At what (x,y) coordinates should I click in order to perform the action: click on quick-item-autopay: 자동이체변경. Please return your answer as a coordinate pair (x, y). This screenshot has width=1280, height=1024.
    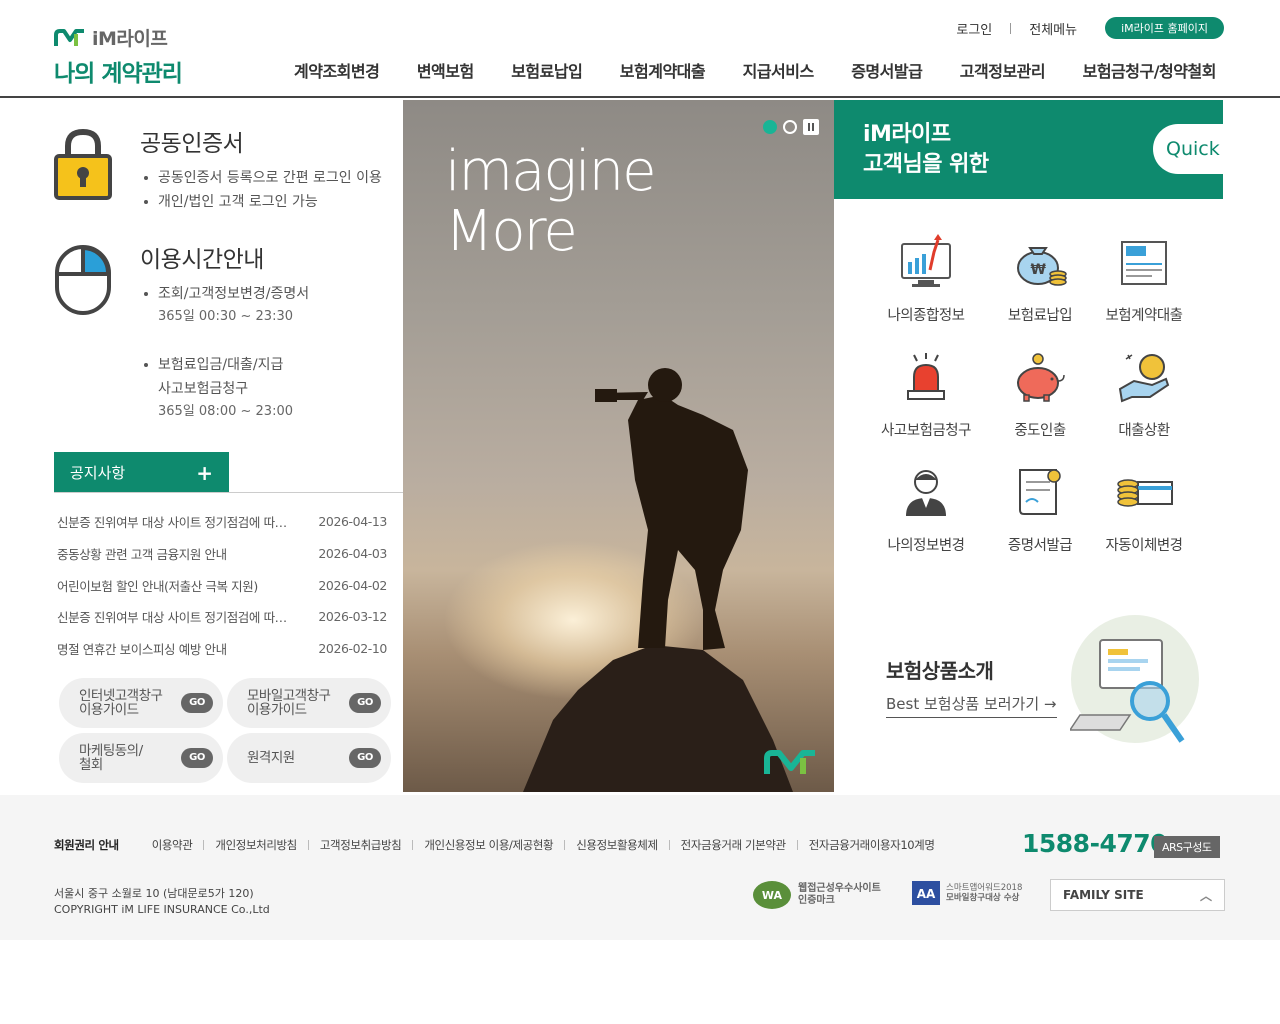
    Looking at the image, I should click on (1144, 507).